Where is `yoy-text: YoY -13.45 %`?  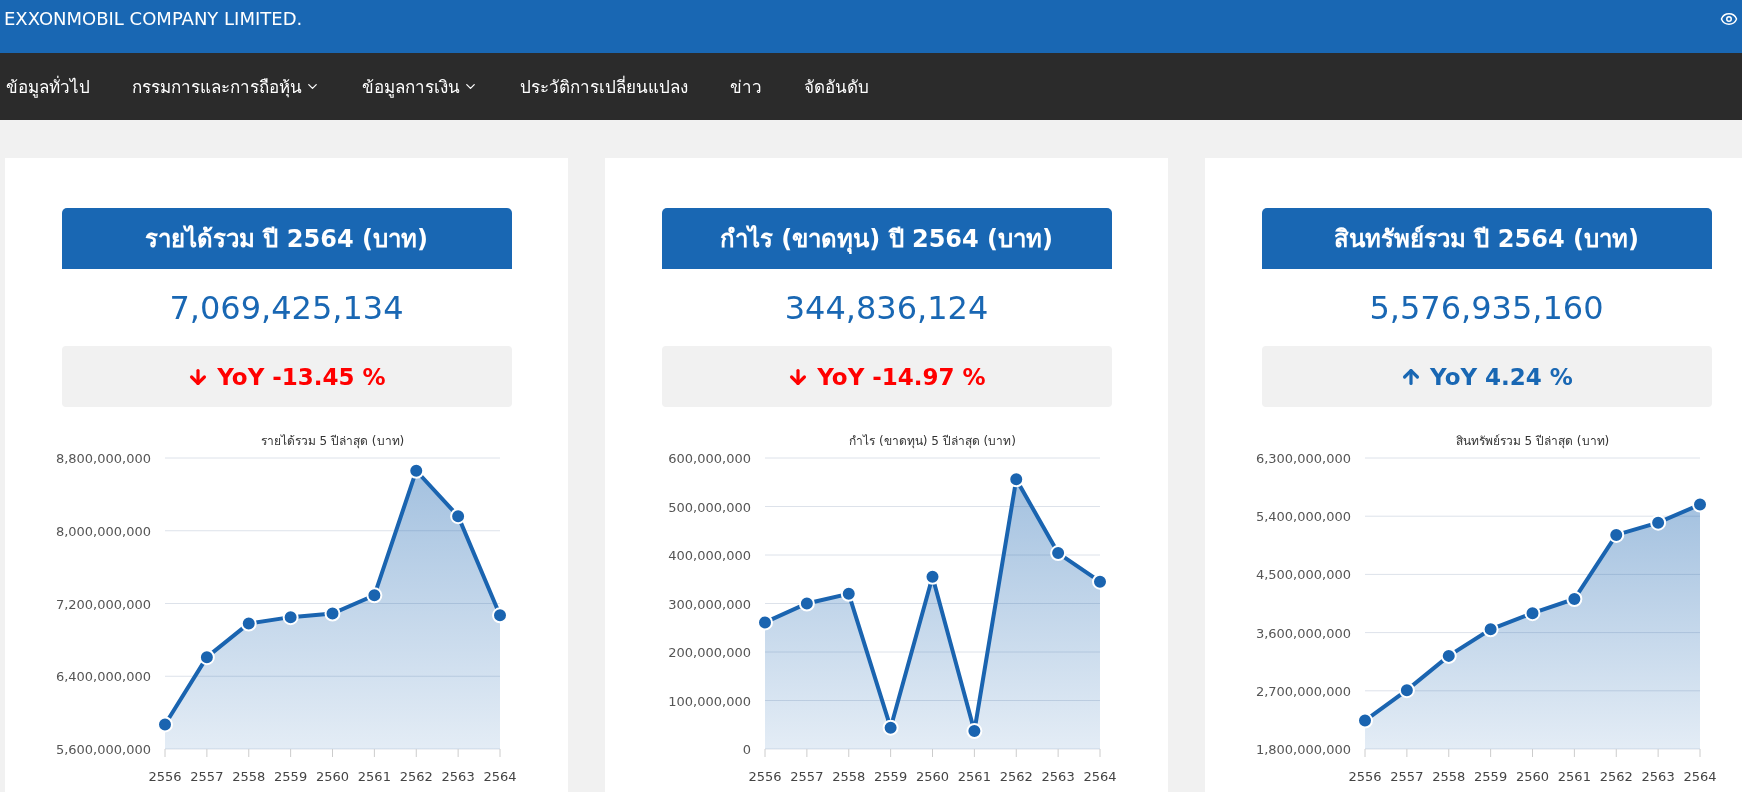
yoy-text: YoY -13.45 % is located at coordinates (301, 376).